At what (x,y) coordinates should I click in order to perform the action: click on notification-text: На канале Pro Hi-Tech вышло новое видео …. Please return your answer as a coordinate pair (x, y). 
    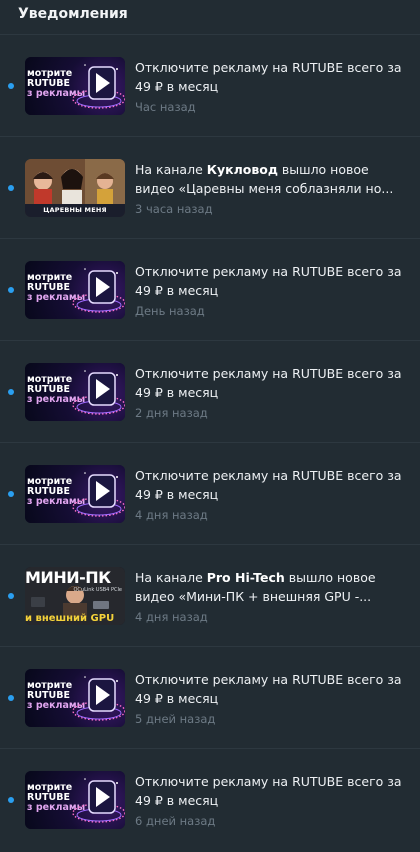
    Looking at the image, I should click on (255, 586).